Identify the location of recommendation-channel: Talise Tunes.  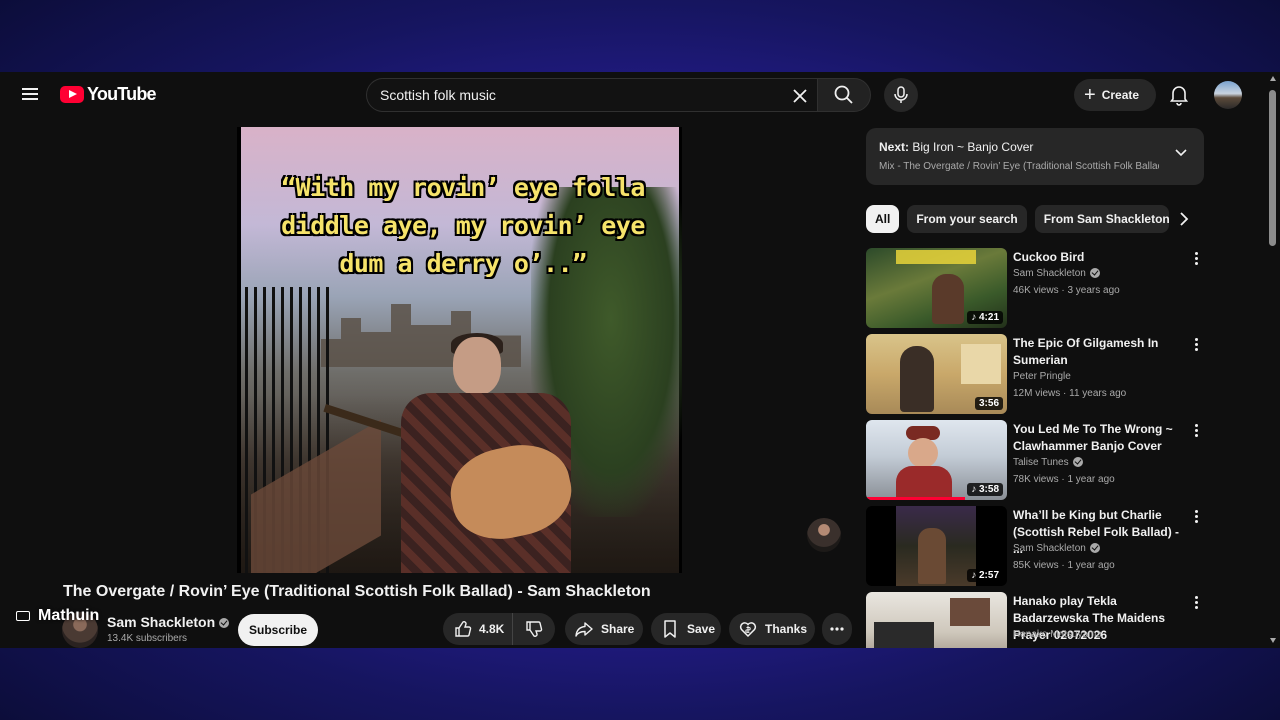
(1048, 462).